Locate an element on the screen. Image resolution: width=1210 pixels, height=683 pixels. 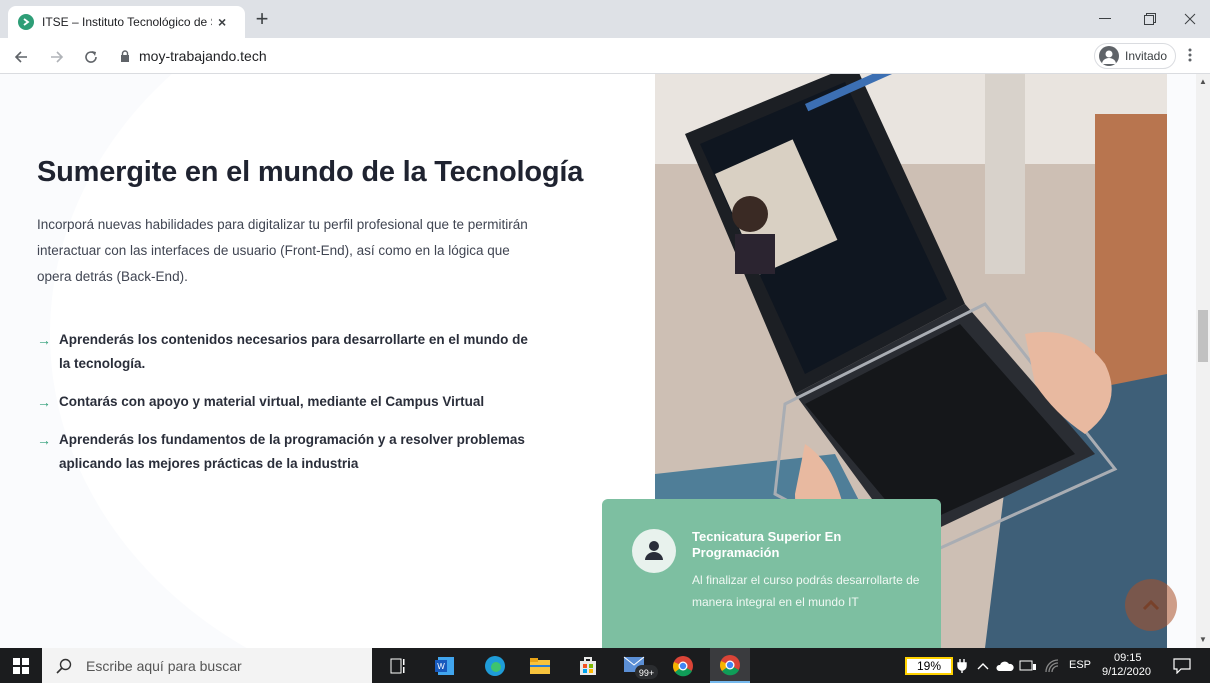
wifi-icon is located at coordinates (1052, 666).